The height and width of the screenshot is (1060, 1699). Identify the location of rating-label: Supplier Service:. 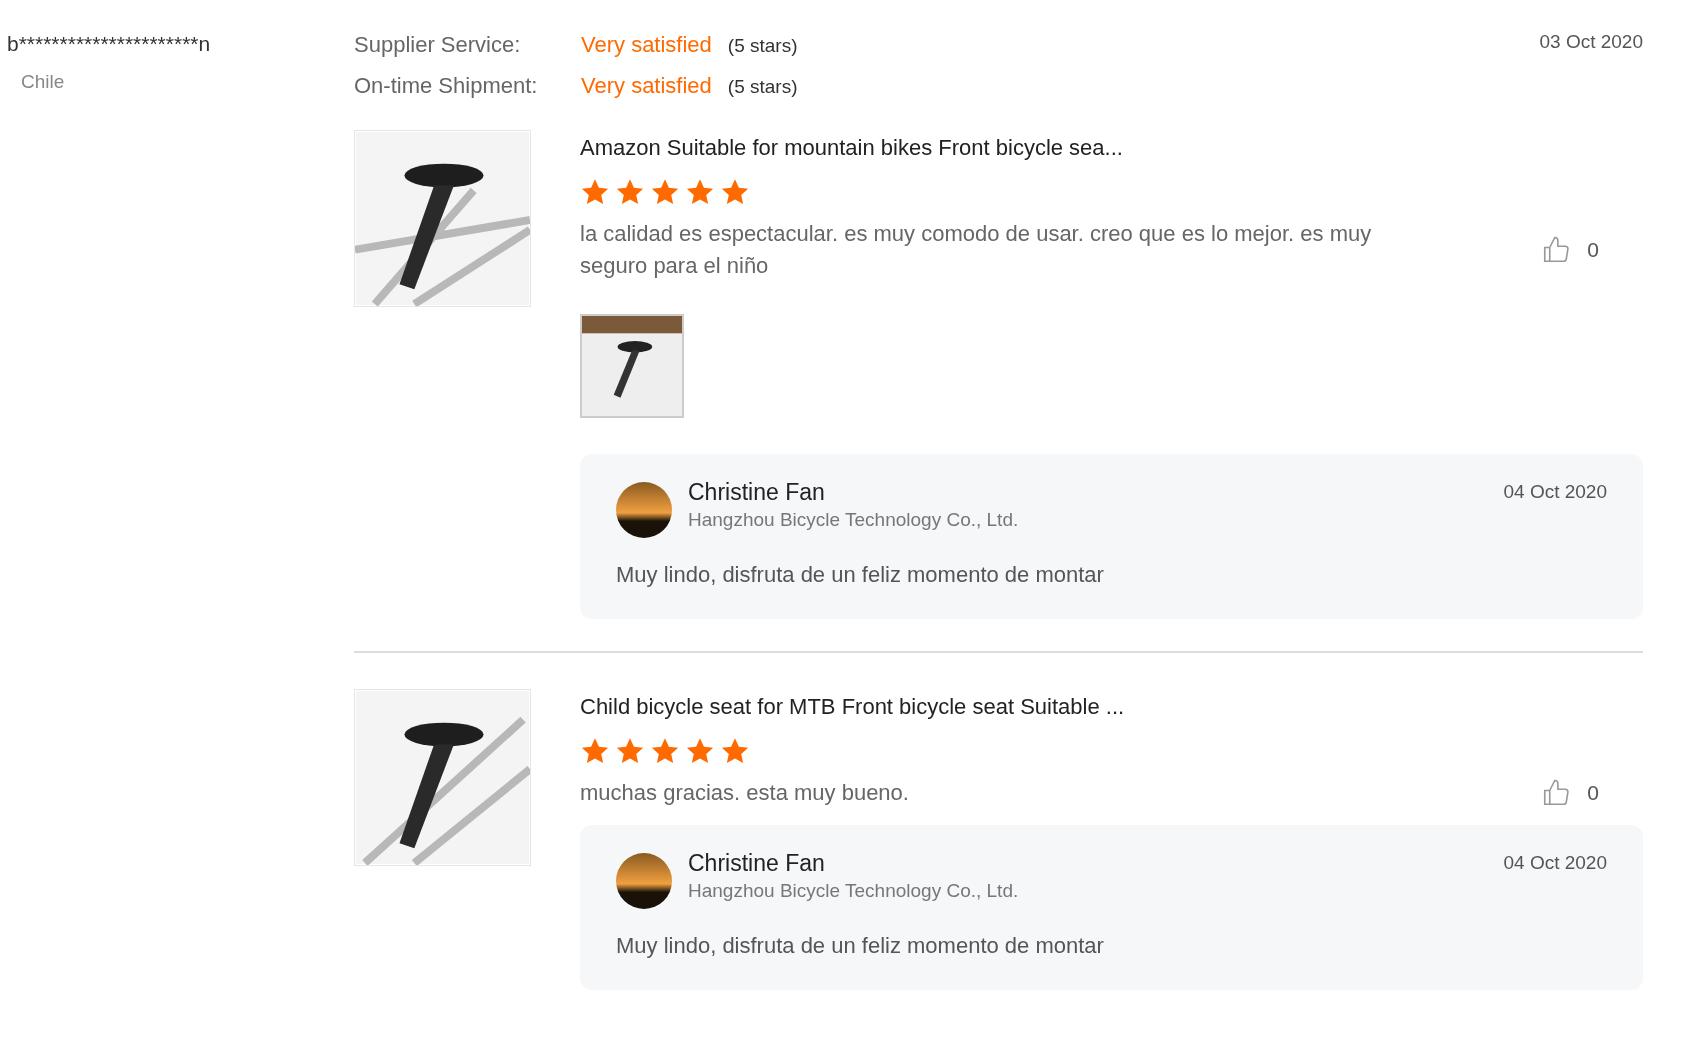
(438, 45).